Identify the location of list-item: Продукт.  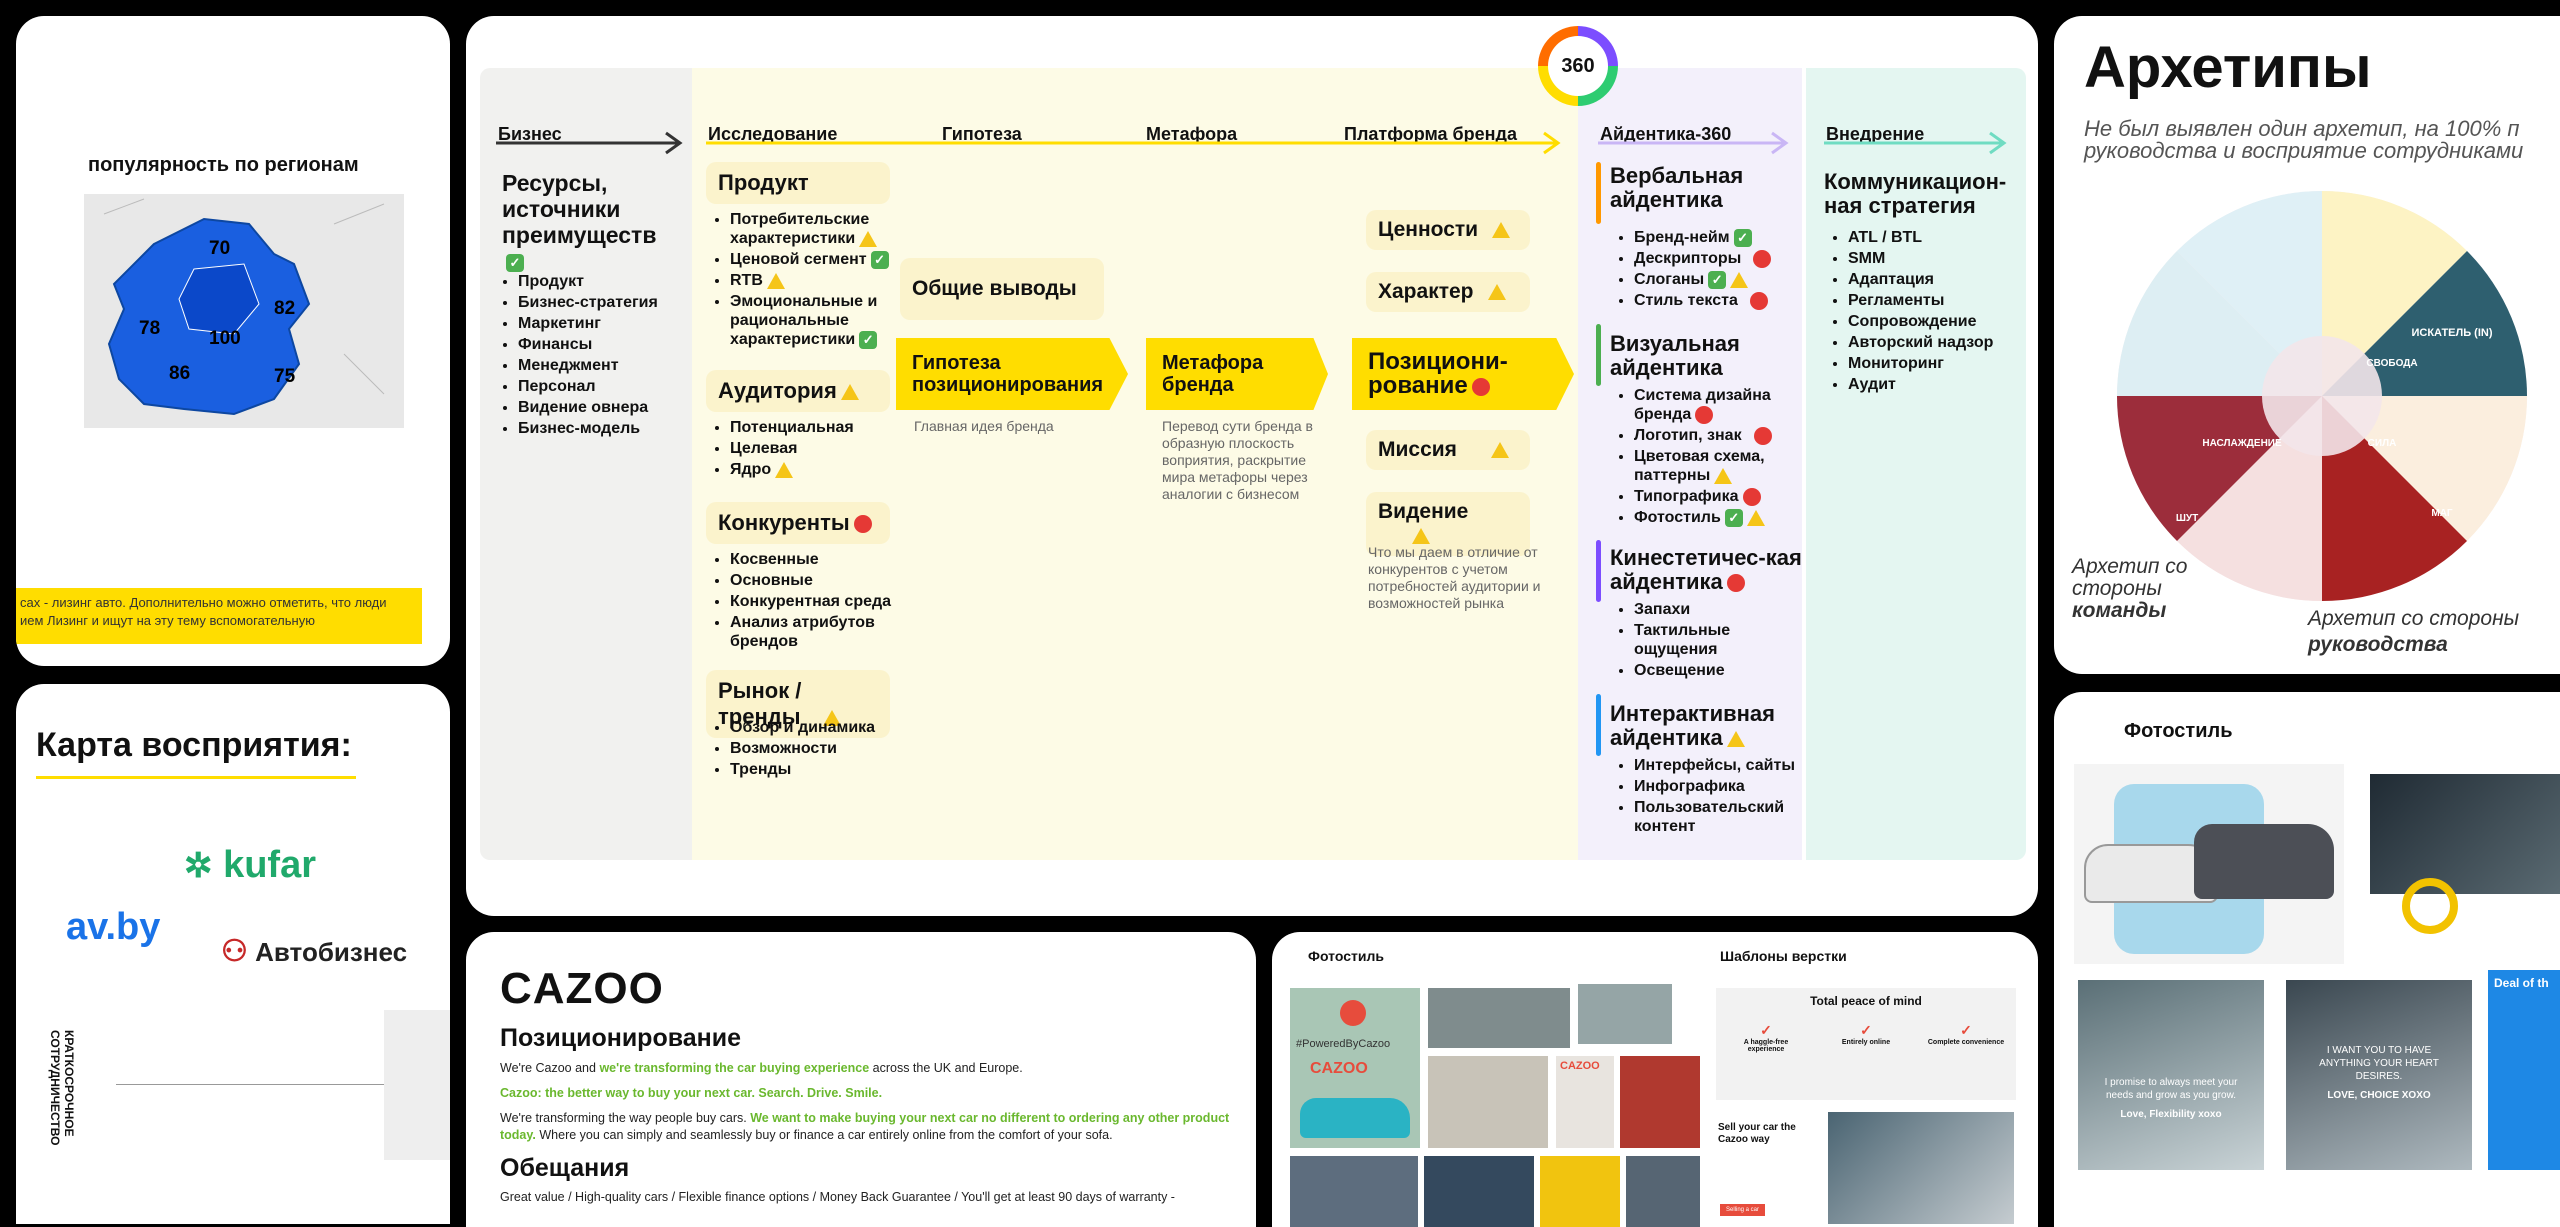
(588, 281).